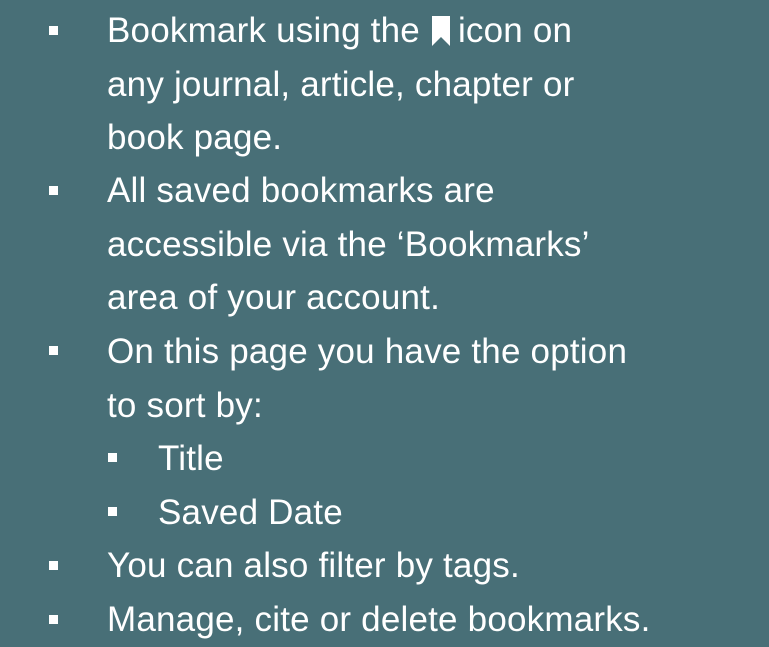 Image resolution: width=769 pixels, height=647 pixels. Describe the element at coordinates (185, 405) in the screenshot. I see `bullet-3-line-2: to sort by:` at that location.